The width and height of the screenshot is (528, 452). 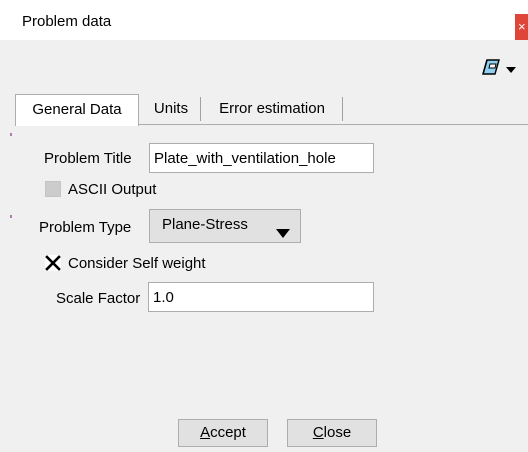 What do you see at coordinates (205, 432) in the screenshot?
I see `accept-mnemonic: A` at bounding box center [205, 432].